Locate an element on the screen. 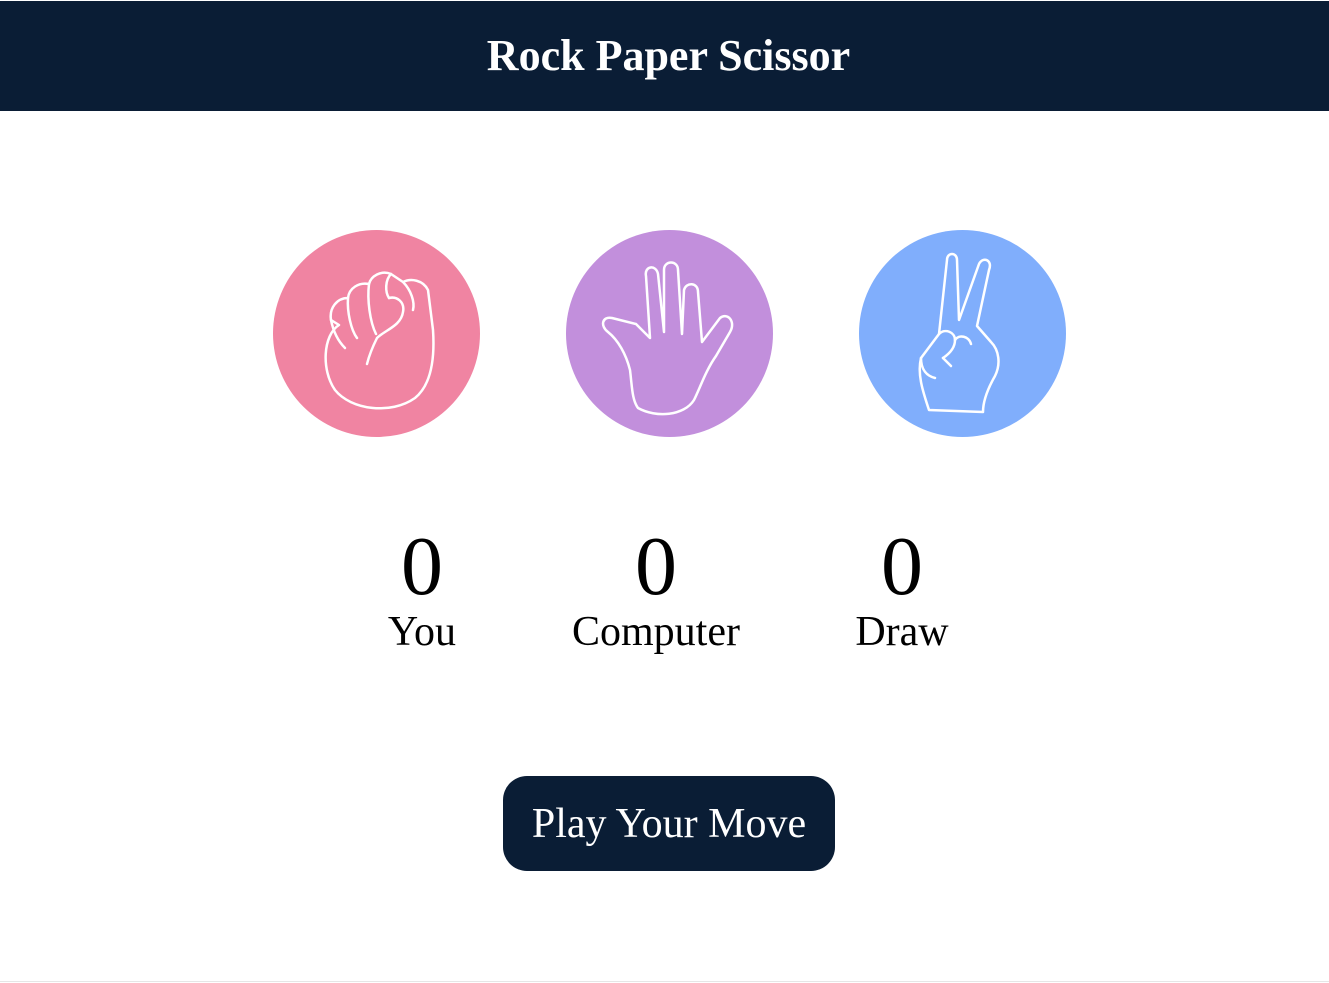 Image resolution: width=1329 pixels, height=983 pixels. peace-hand-icon is located at coordinates (959, 333).